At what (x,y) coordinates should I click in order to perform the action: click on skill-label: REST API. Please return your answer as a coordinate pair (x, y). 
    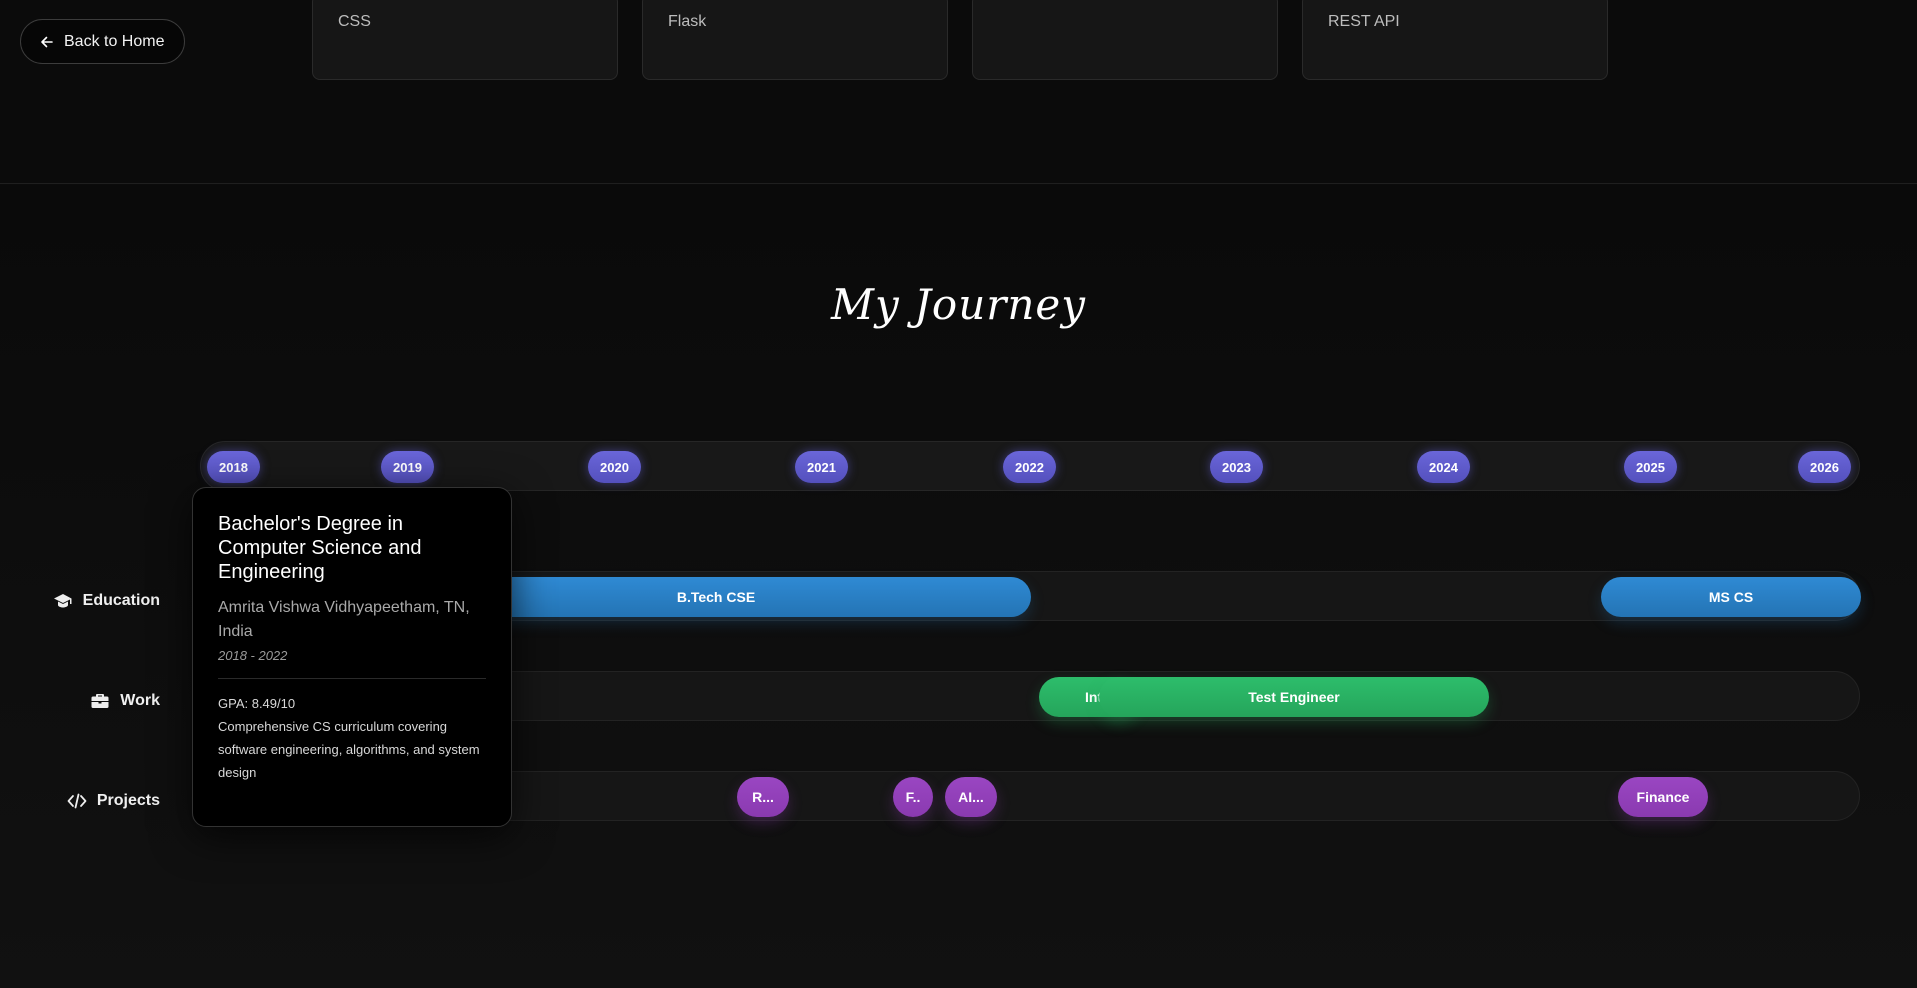
    Looking at the image, I should click on (1364, 21).